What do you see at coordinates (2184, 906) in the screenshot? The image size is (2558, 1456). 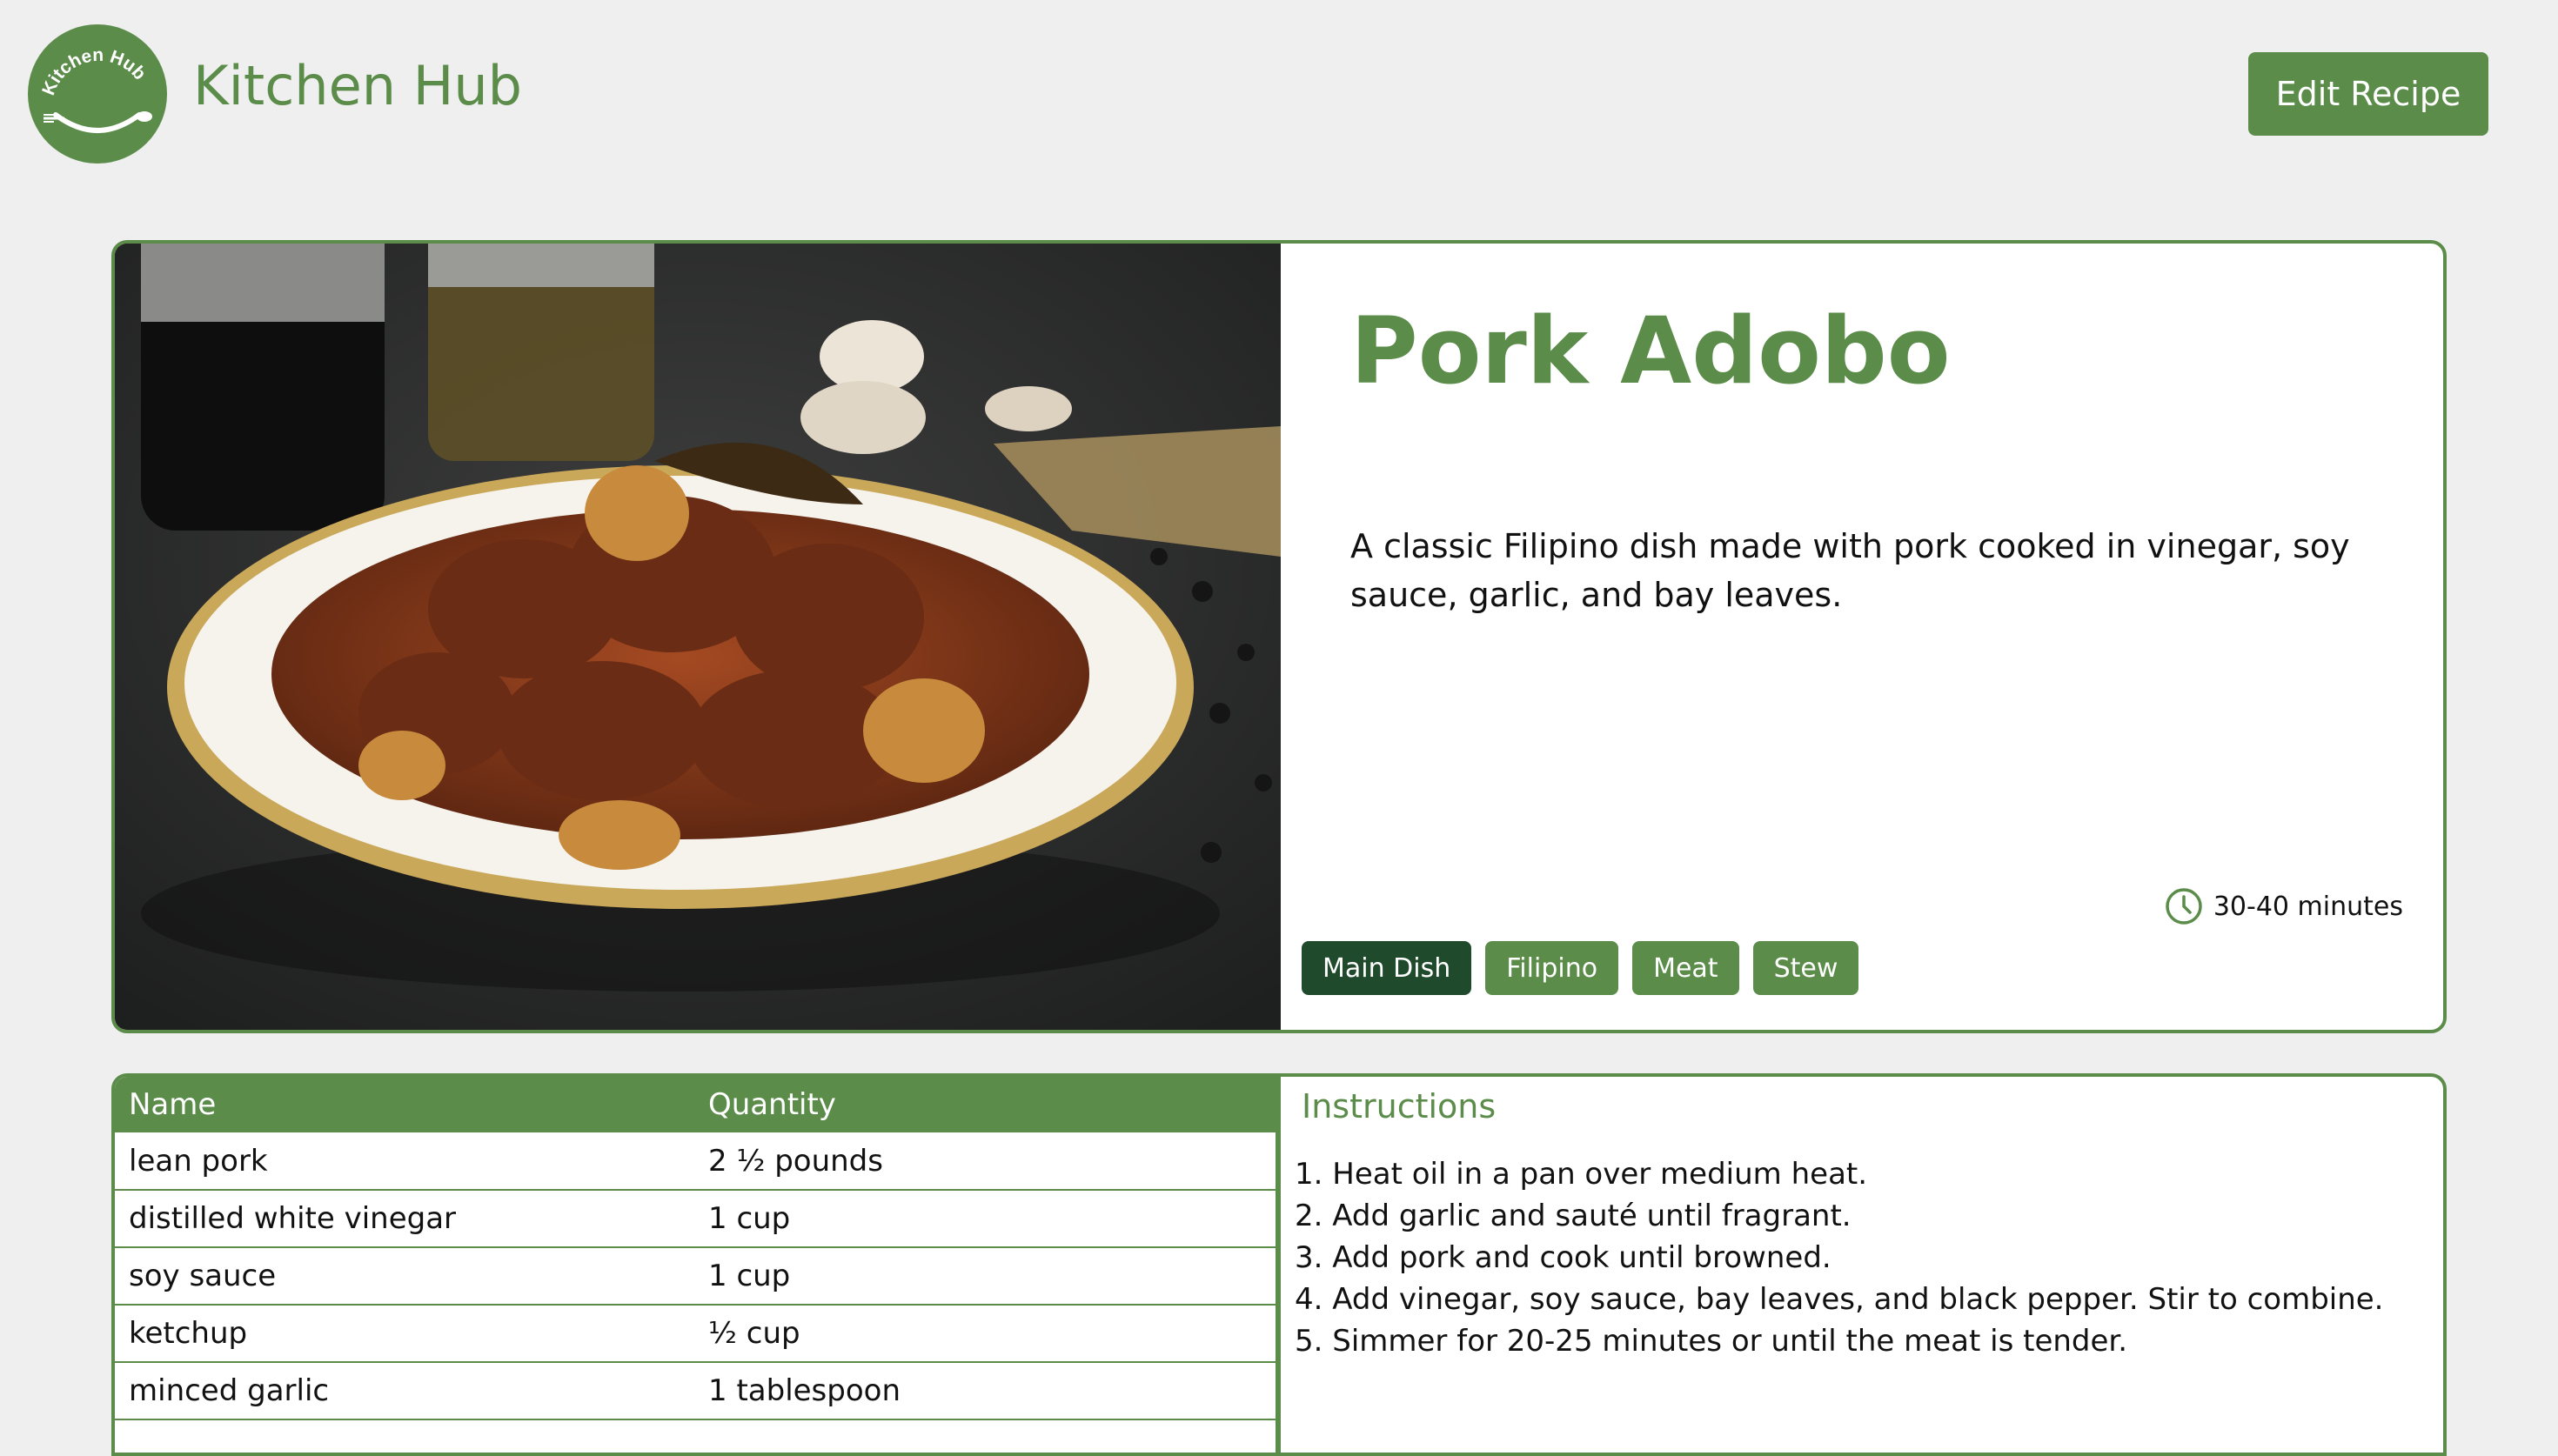 I see `clock-icon` at bounding box center [2184, 906].